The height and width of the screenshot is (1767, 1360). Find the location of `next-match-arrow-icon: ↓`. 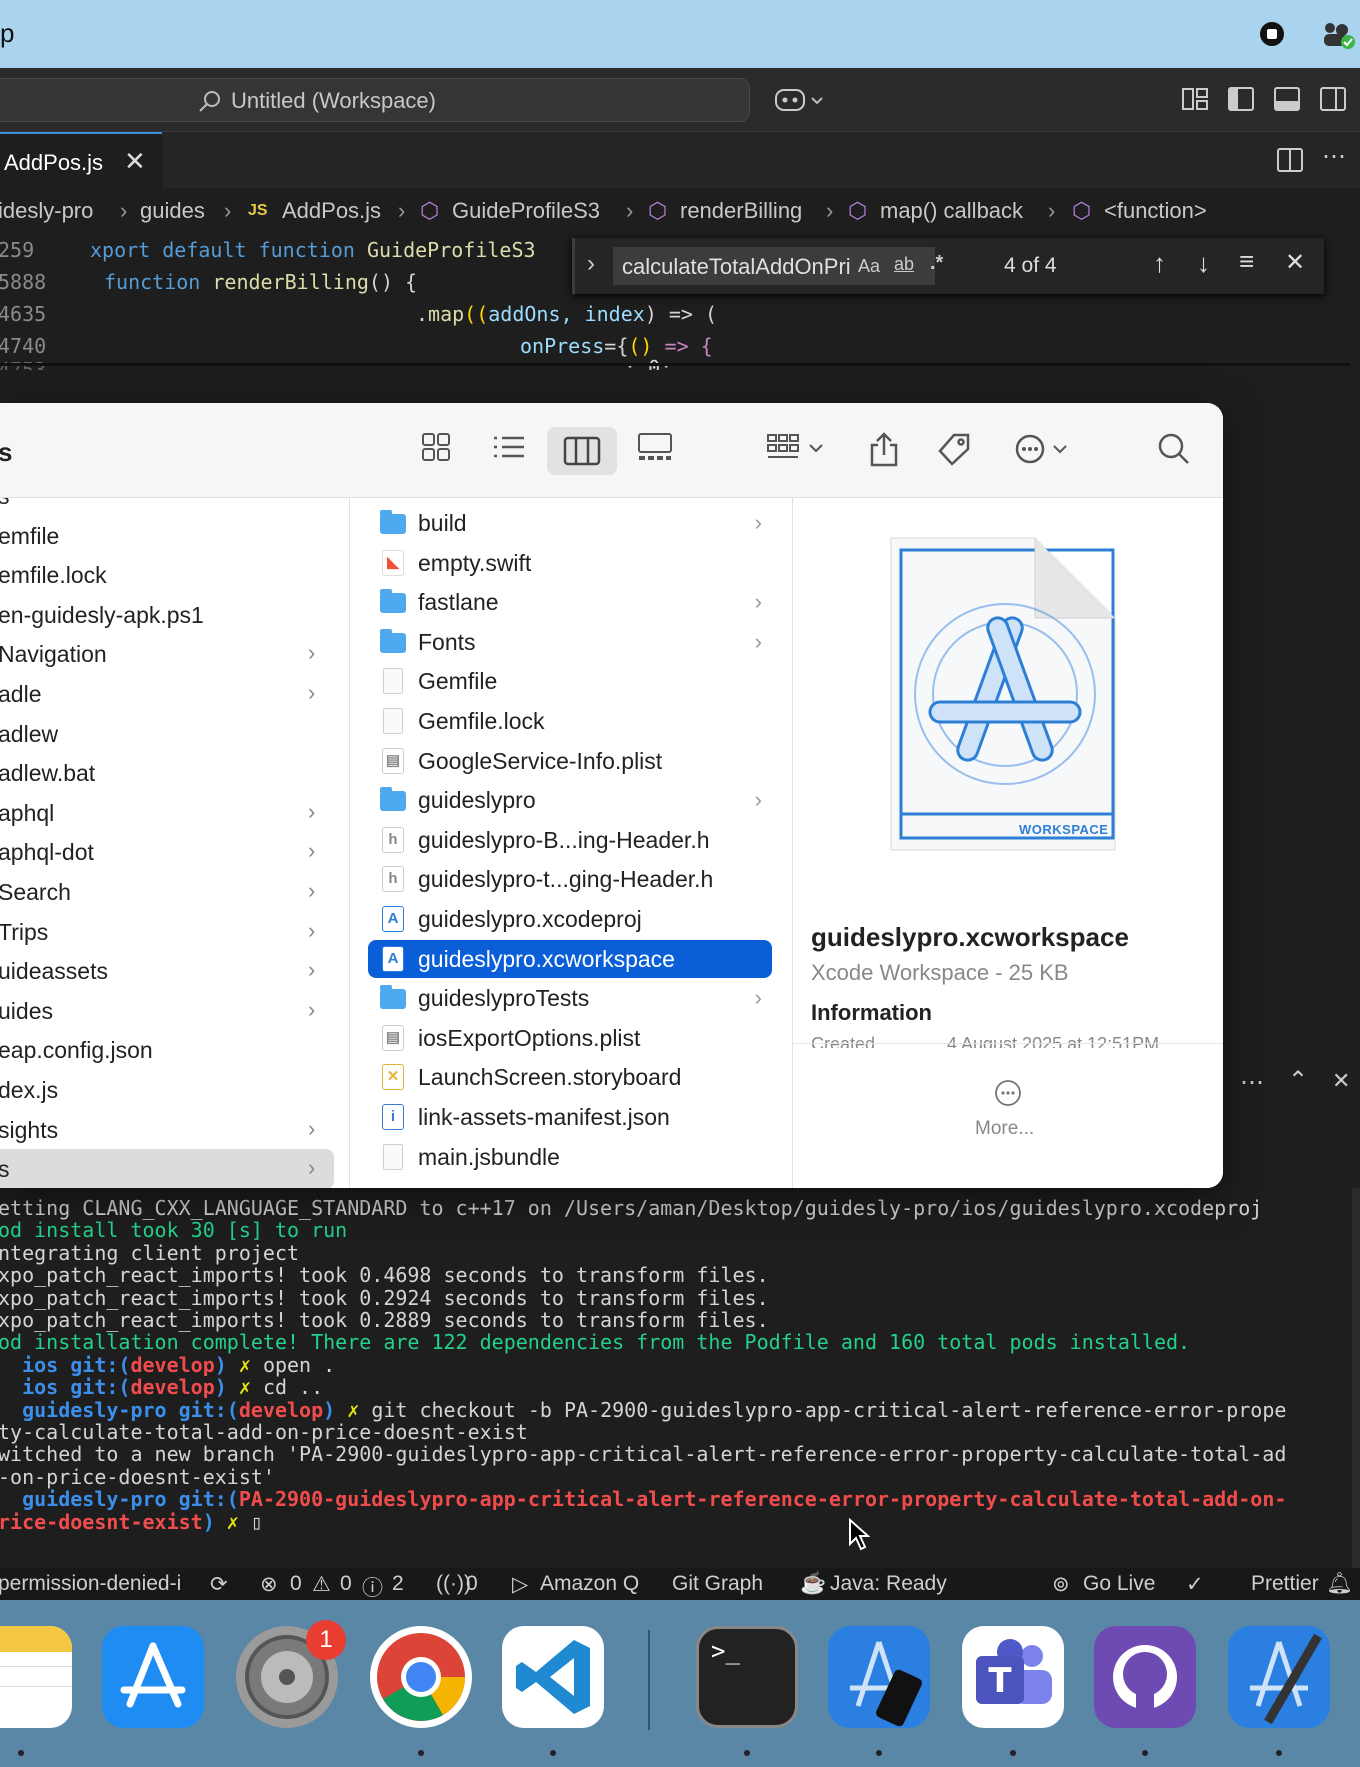

next-match-arrow-icon: ↓ is located at coordinates (1203, 263).